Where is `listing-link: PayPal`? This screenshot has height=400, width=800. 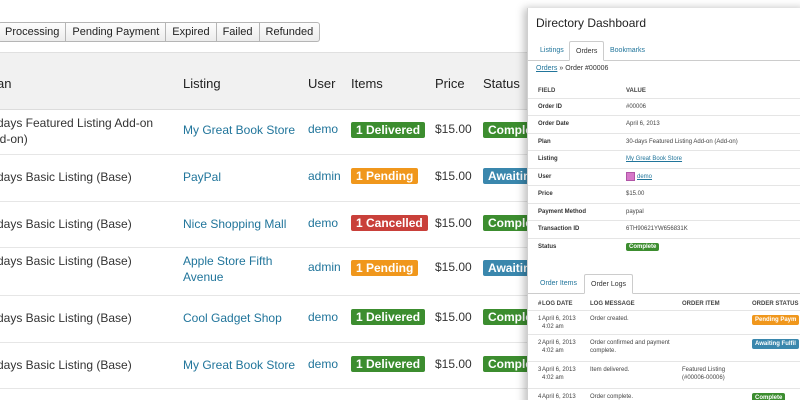
listing-link: PayPal is located at coordinates (202, 177).